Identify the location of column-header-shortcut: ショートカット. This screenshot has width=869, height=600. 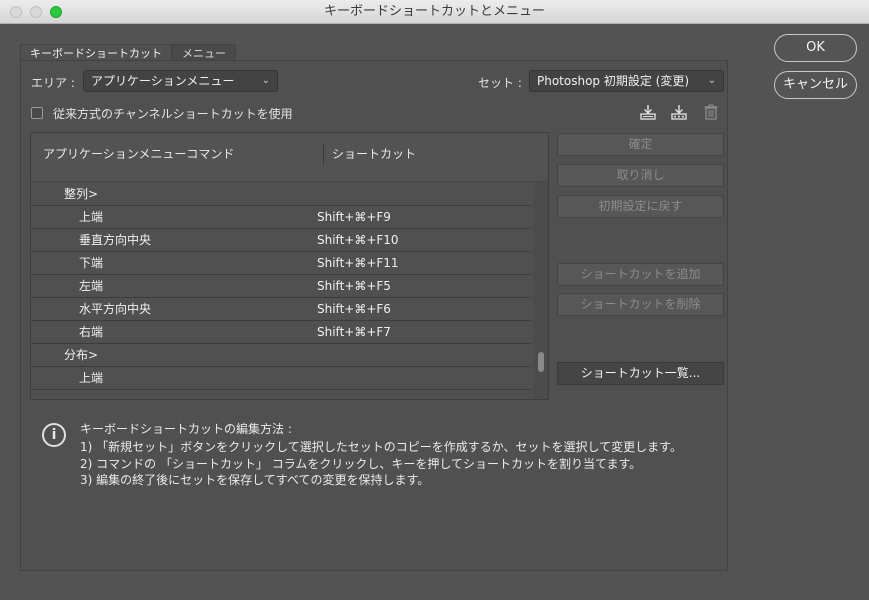
(374, 153).